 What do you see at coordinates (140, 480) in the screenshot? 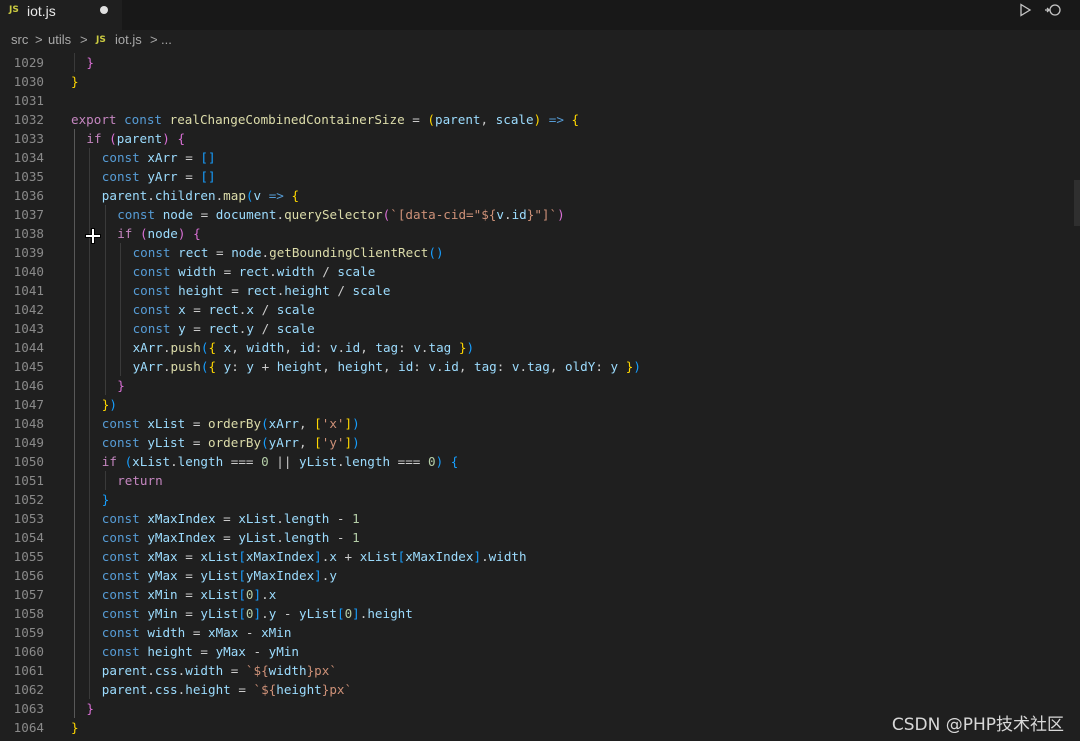
I see `code-line: return` at bounding box center [140, 480].